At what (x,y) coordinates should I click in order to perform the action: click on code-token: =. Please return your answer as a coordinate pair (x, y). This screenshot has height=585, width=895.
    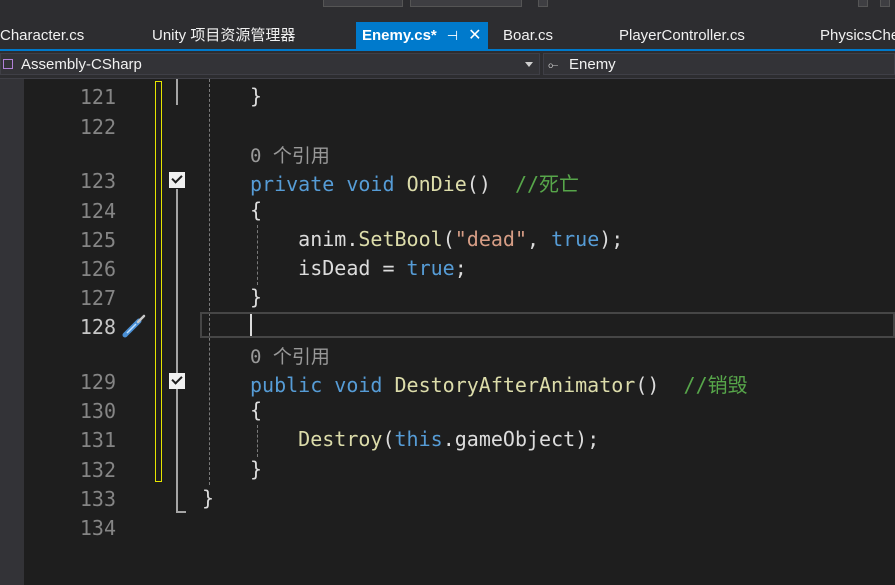
    Looking at the image, I should click on (388, 268).